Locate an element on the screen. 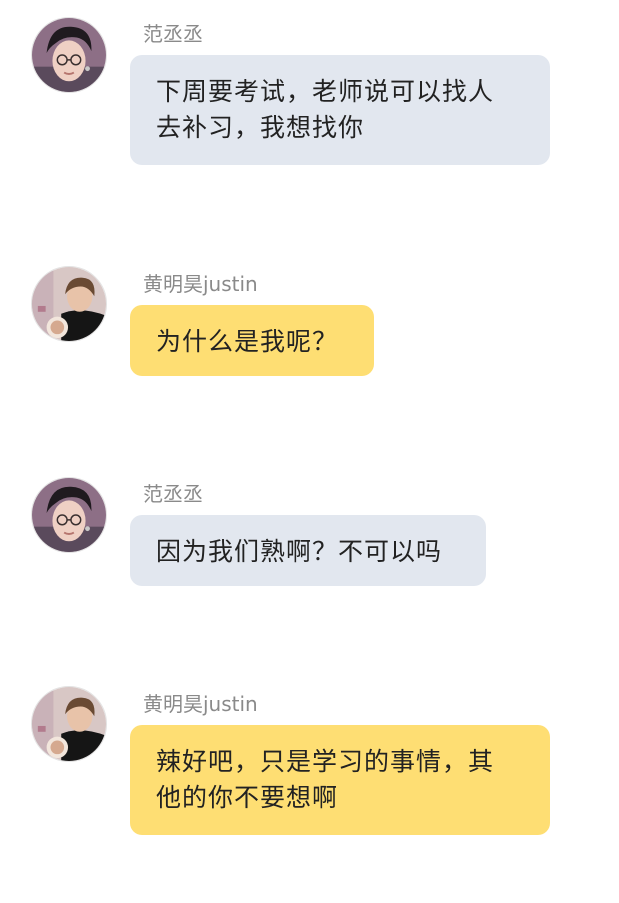  message-line: 为什么是我呢？ is located at coordinates (247, 341).